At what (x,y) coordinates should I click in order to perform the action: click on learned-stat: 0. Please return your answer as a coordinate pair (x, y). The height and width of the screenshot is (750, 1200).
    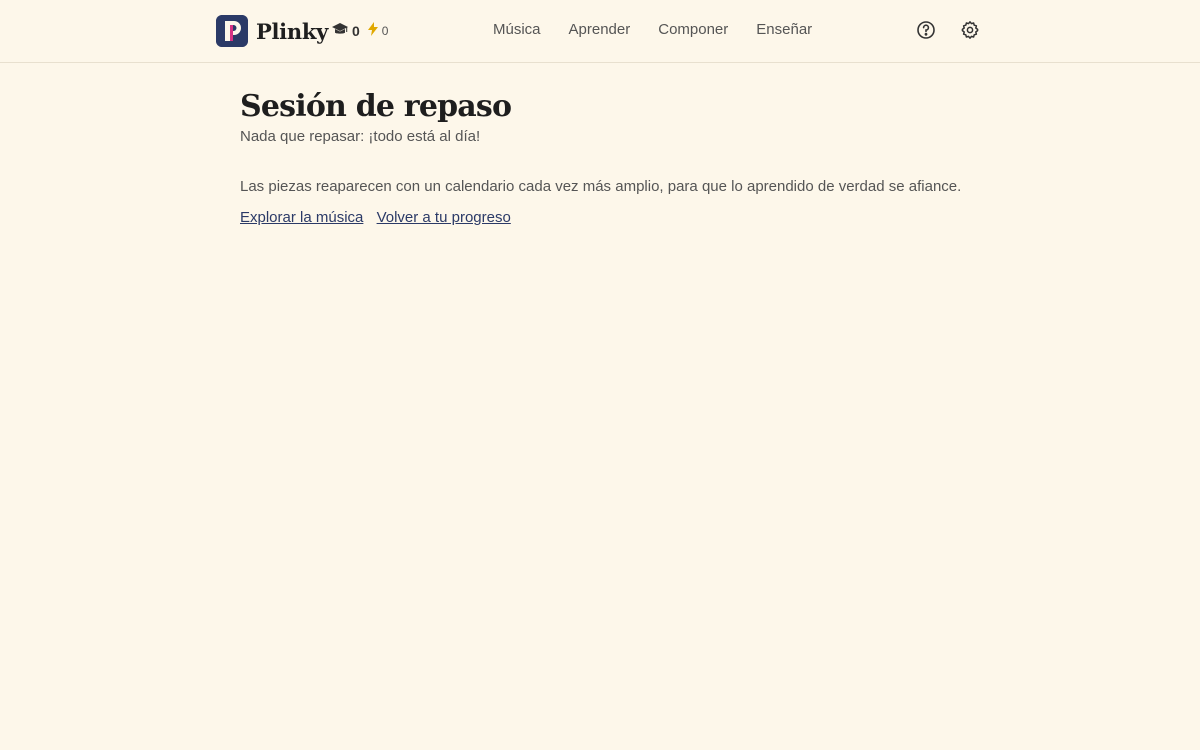
    Looking at the image, I should click on (346, 30).